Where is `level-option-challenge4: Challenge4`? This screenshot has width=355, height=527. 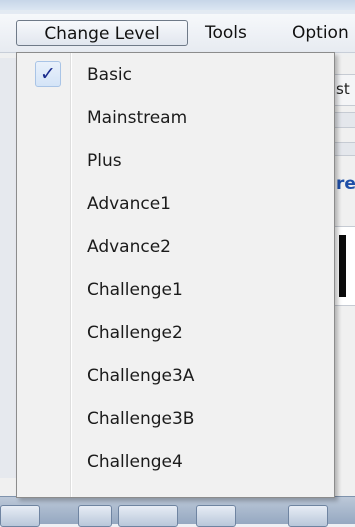 level-option-challenge4: Challenge4 is located at coordinates (175, 462).